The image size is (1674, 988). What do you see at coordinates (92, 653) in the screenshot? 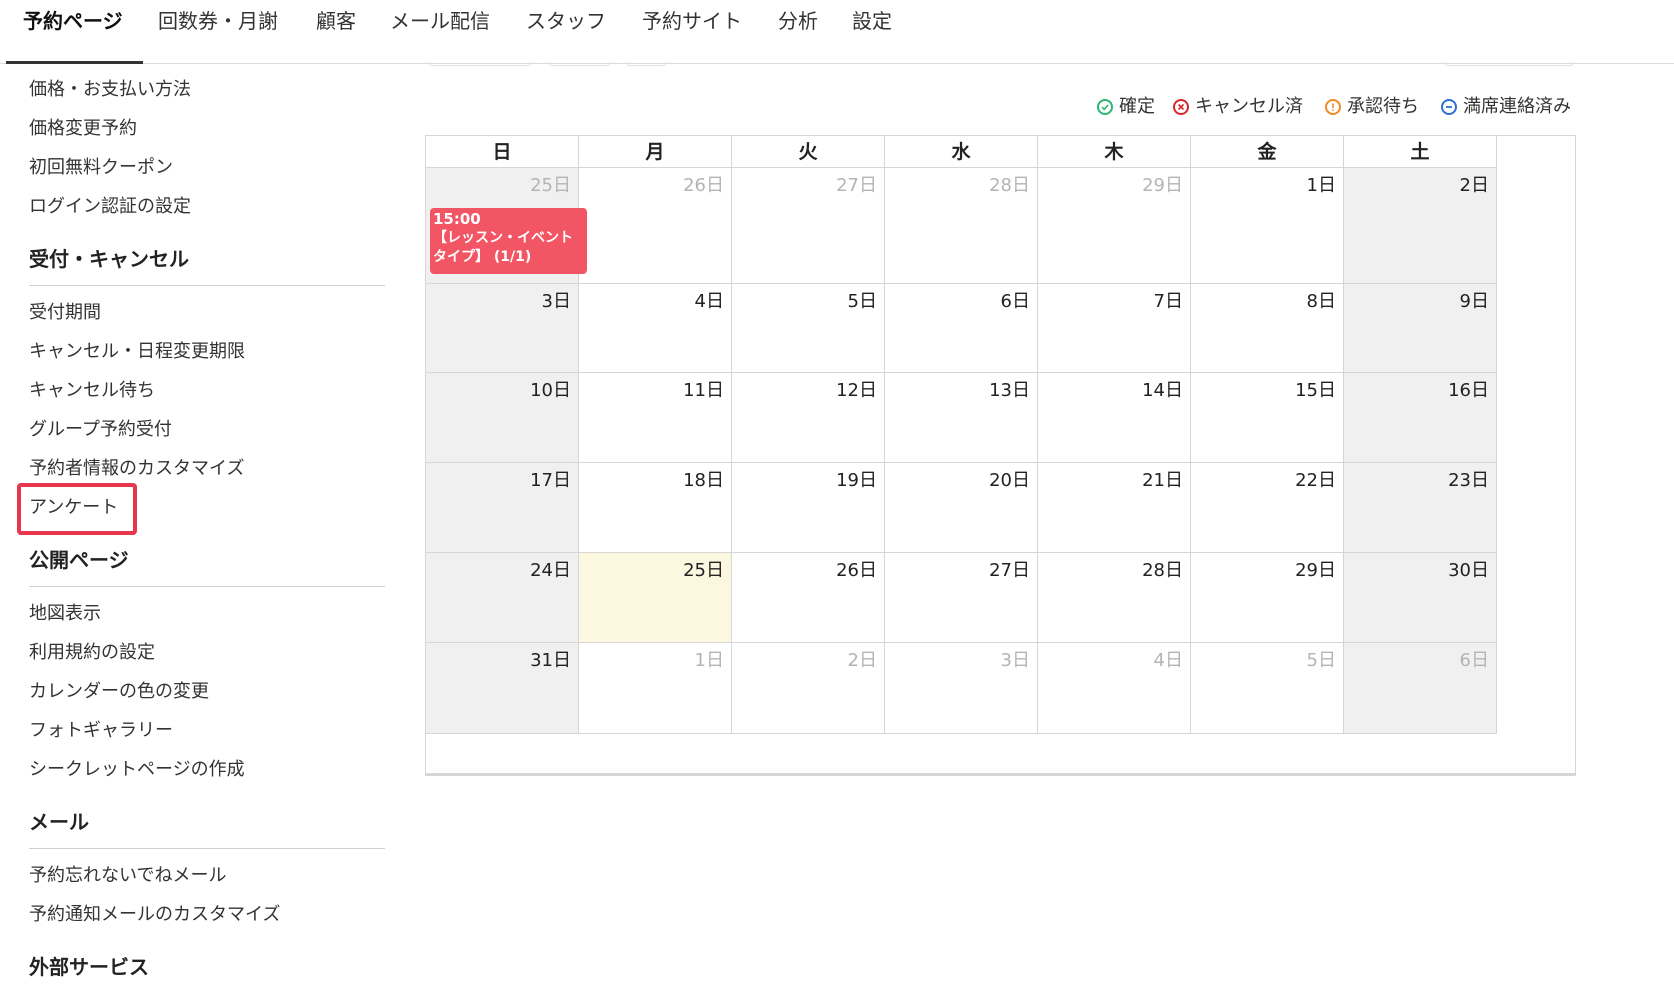
I see `sidebar-item-terms: 利用規約の設定` at bounding box center [92, 653].